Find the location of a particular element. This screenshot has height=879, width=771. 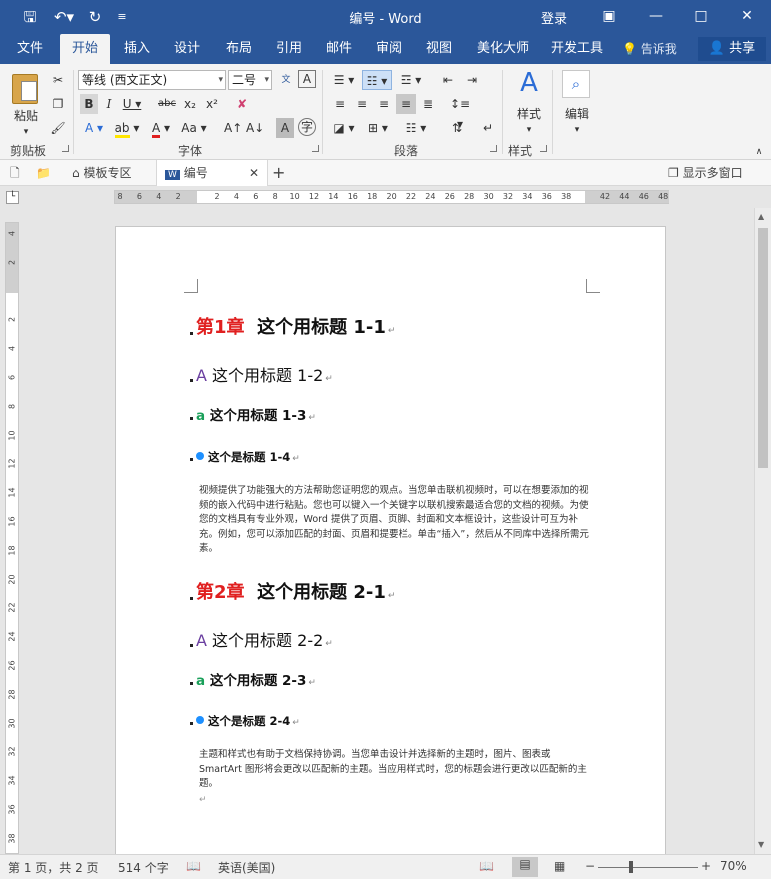

character-border-icon: A is located at coordinates (307, 79).